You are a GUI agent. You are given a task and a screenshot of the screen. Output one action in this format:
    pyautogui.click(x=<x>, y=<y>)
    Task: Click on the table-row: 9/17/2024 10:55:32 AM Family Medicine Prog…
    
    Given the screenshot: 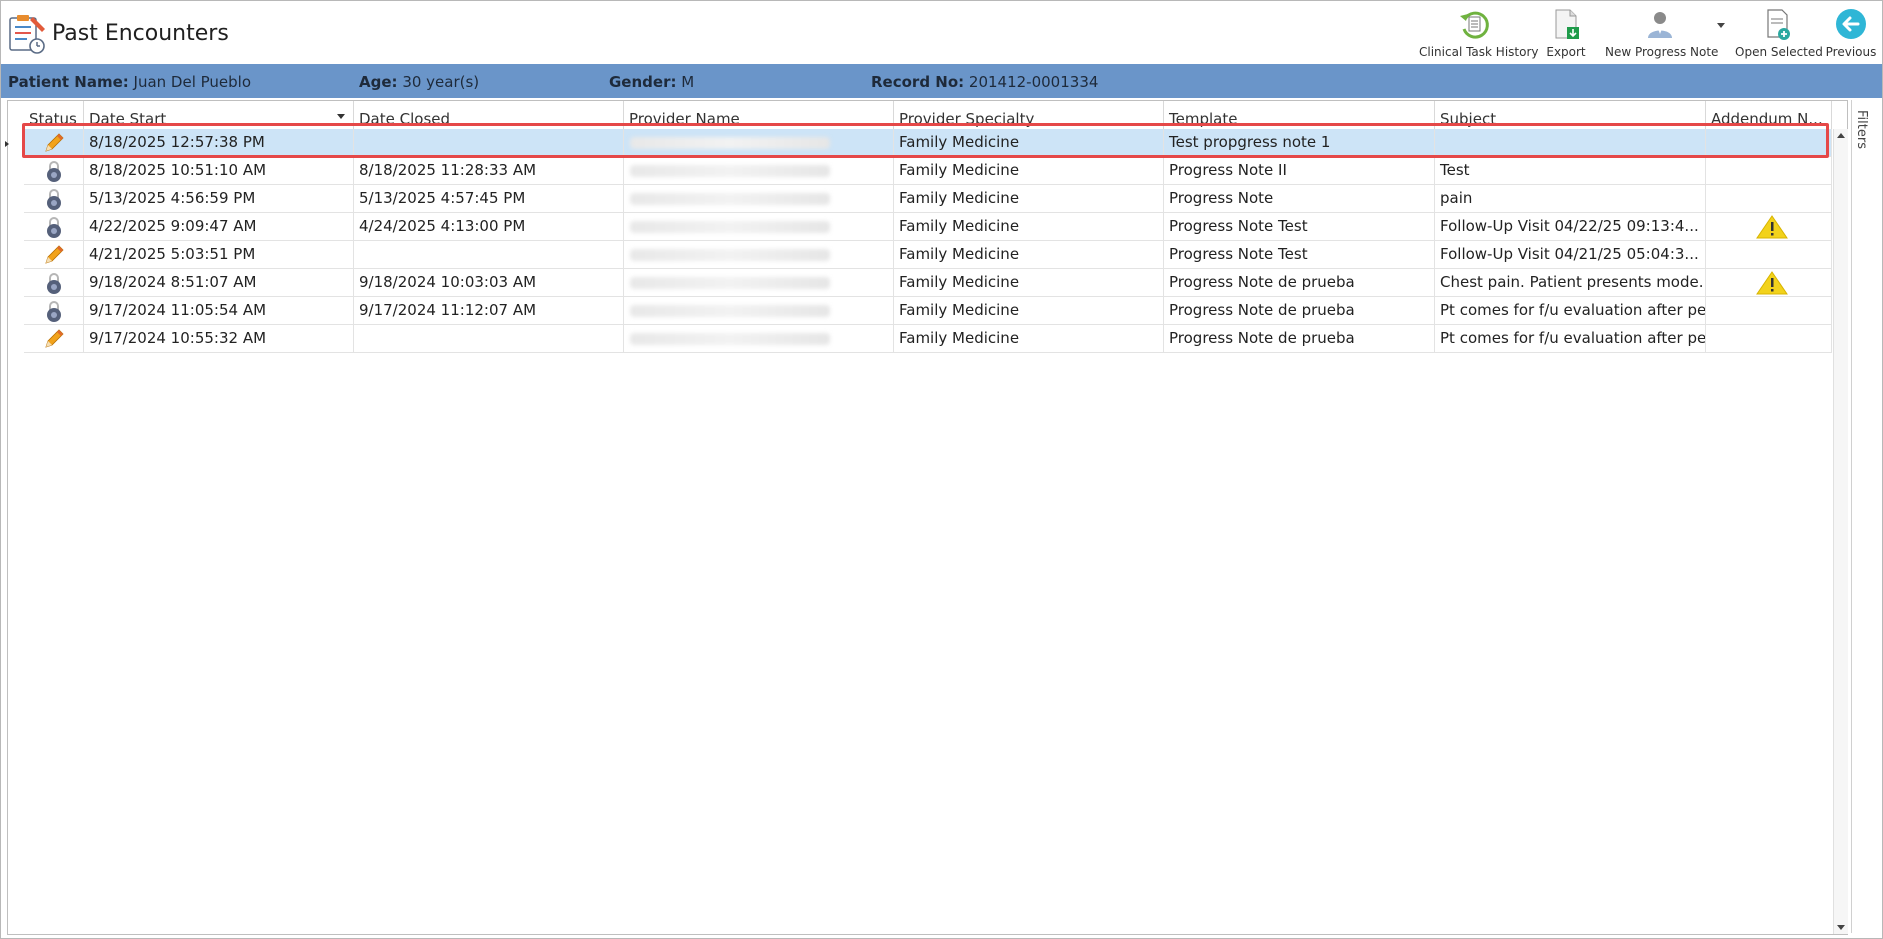 What is the action you would take?
    pyautogui.click(x=928, y=339)
    